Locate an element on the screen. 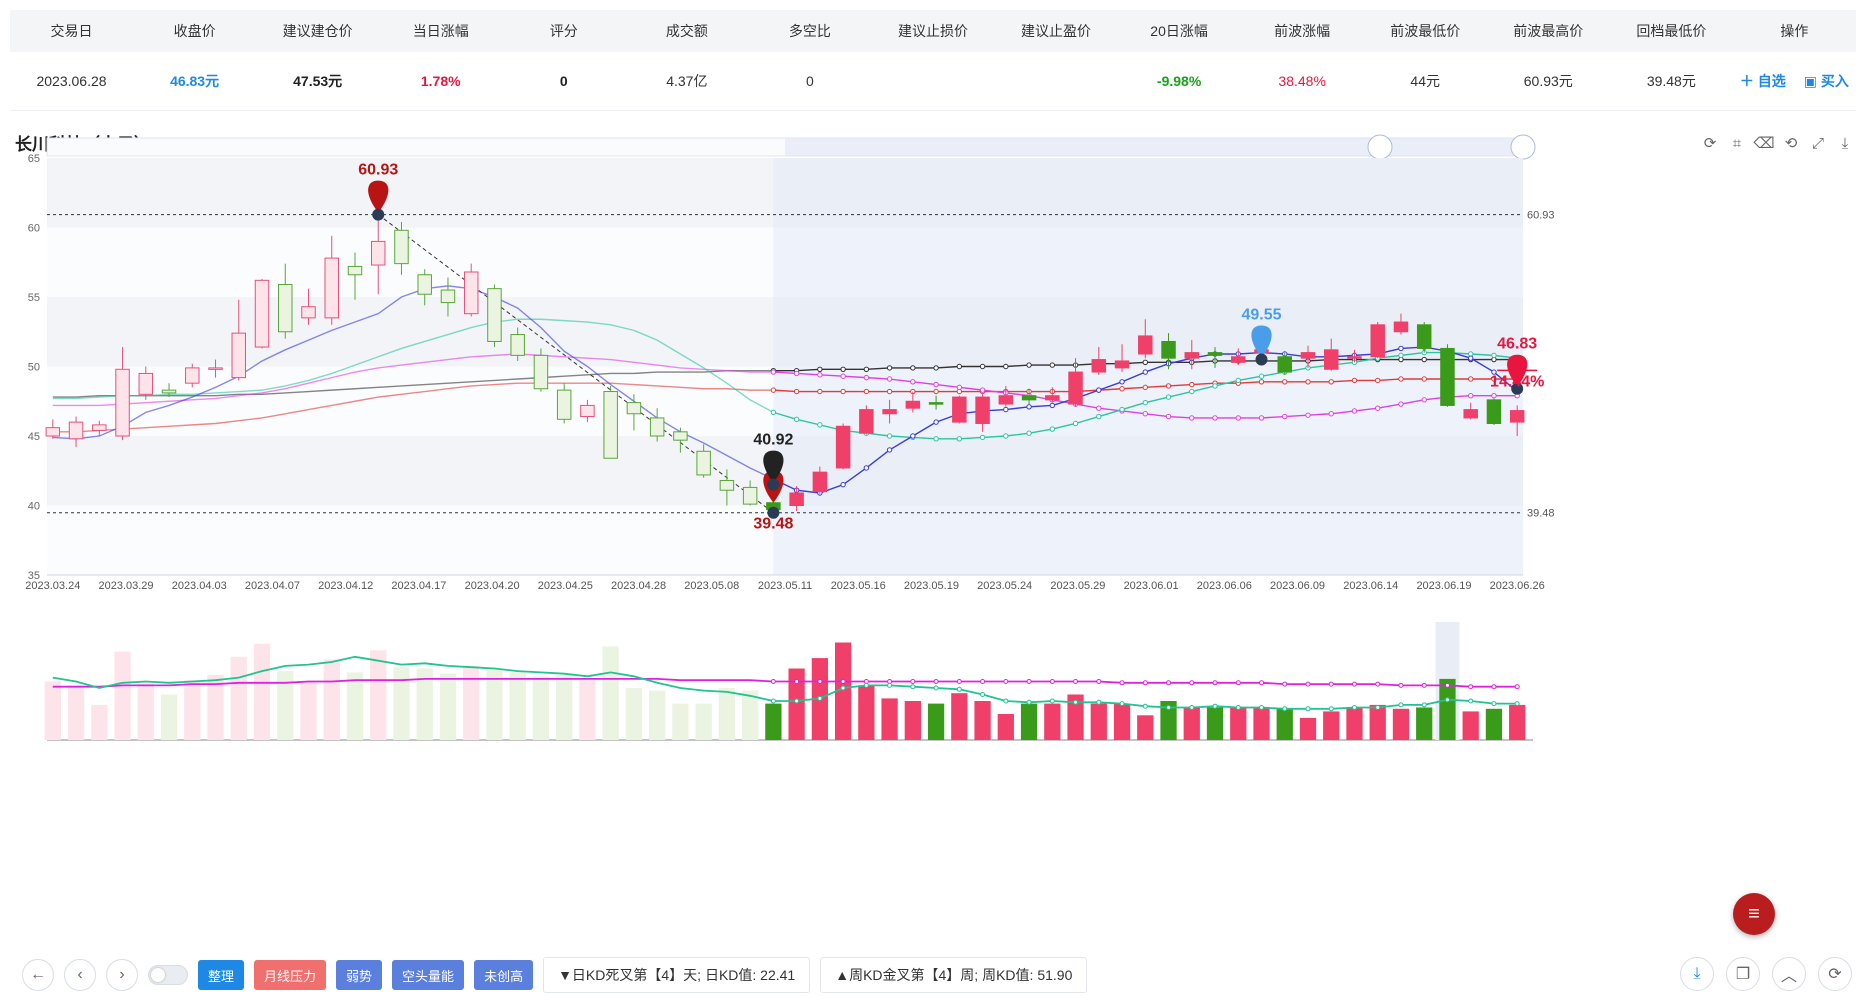  scroll-top-button: ︿ is located at coordinates (1789, 974).